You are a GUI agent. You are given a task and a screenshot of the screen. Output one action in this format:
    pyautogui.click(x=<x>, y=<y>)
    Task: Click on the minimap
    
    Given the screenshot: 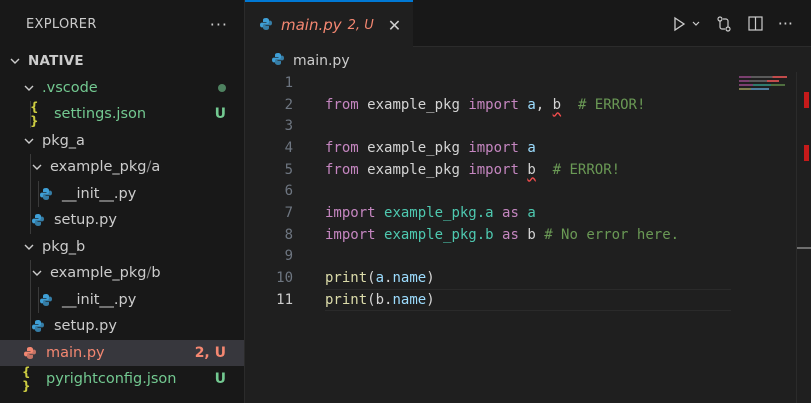 What is the action you would take?
    pyautogui.click(x=764, y=88)
    